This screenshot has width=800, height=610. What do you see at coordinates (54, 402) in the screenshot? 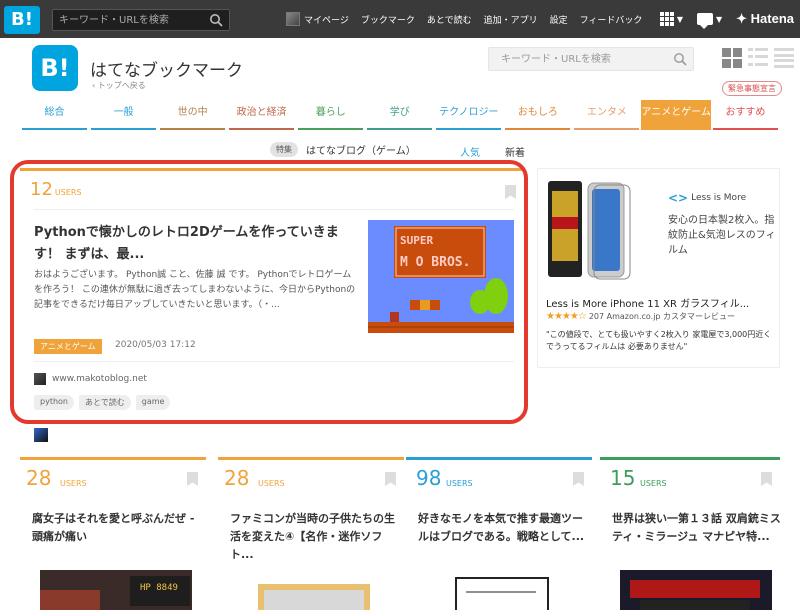
I see `tag: python` at bounding box center [54, 402].